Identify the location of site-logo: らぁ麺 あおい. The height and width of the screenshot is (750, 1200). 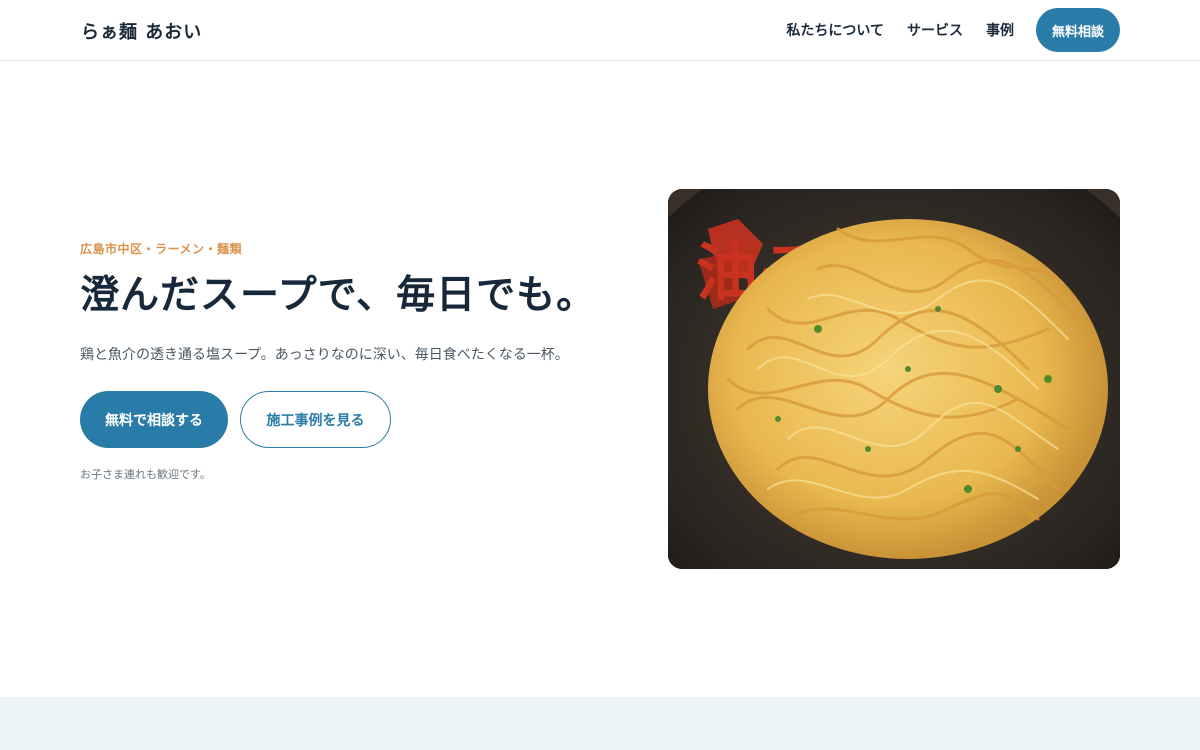
(141, 31).